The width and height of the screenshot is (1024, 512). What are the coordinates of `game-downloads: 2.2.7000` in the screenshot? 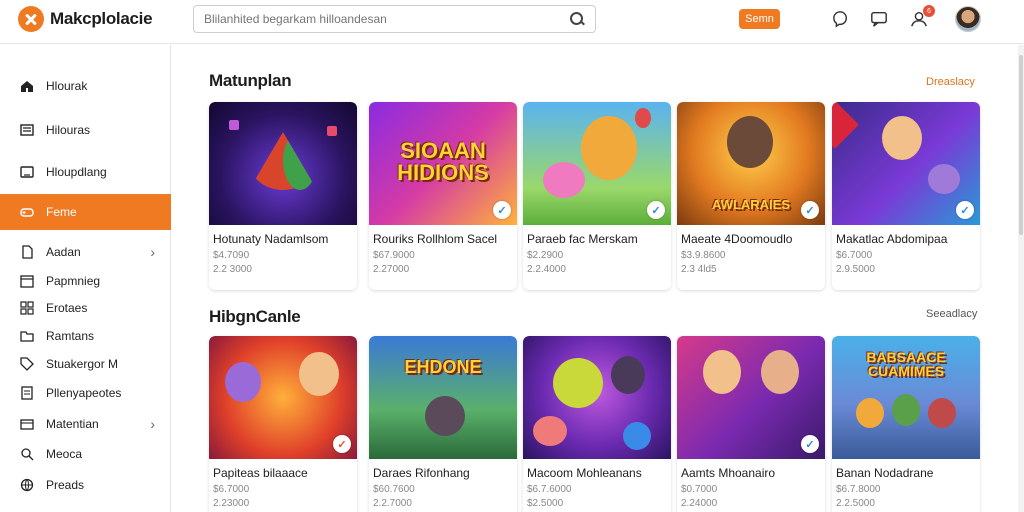 It's located at (392, 503).